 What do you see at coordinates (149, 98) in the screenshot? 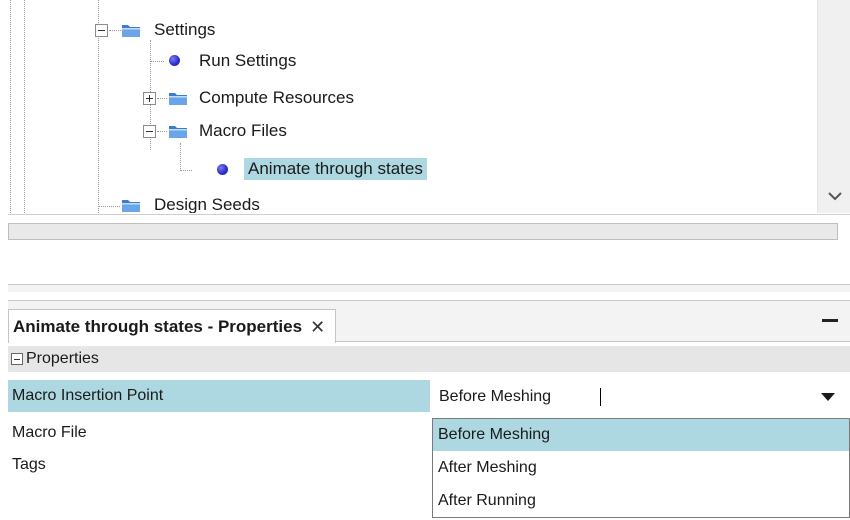
I see `expand-icon` at bounding box center [149, 98].